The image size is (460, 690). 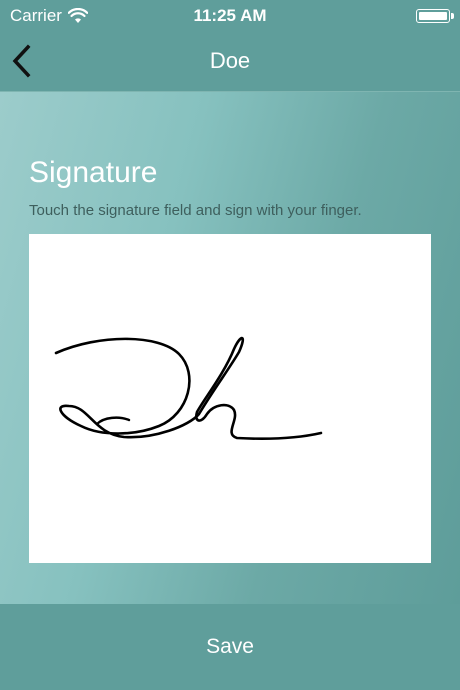 I want to click on status-bar: Carrier 11:25 AM, so click(x=230, y=15).